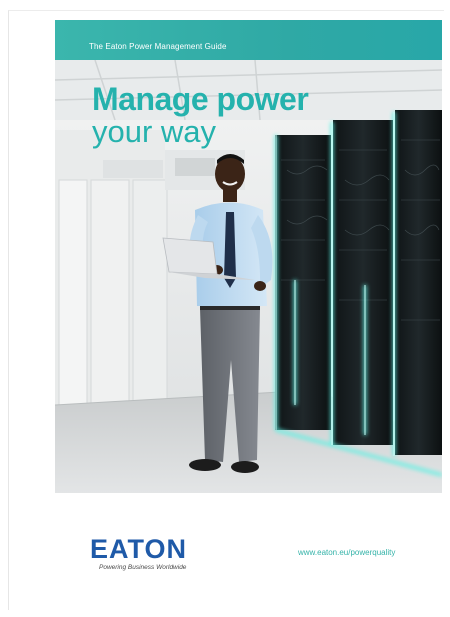 The width and height of the screenshot is (450, 617). I want to click on eaton-logo-wordmark: EATON, so click(139, 549).